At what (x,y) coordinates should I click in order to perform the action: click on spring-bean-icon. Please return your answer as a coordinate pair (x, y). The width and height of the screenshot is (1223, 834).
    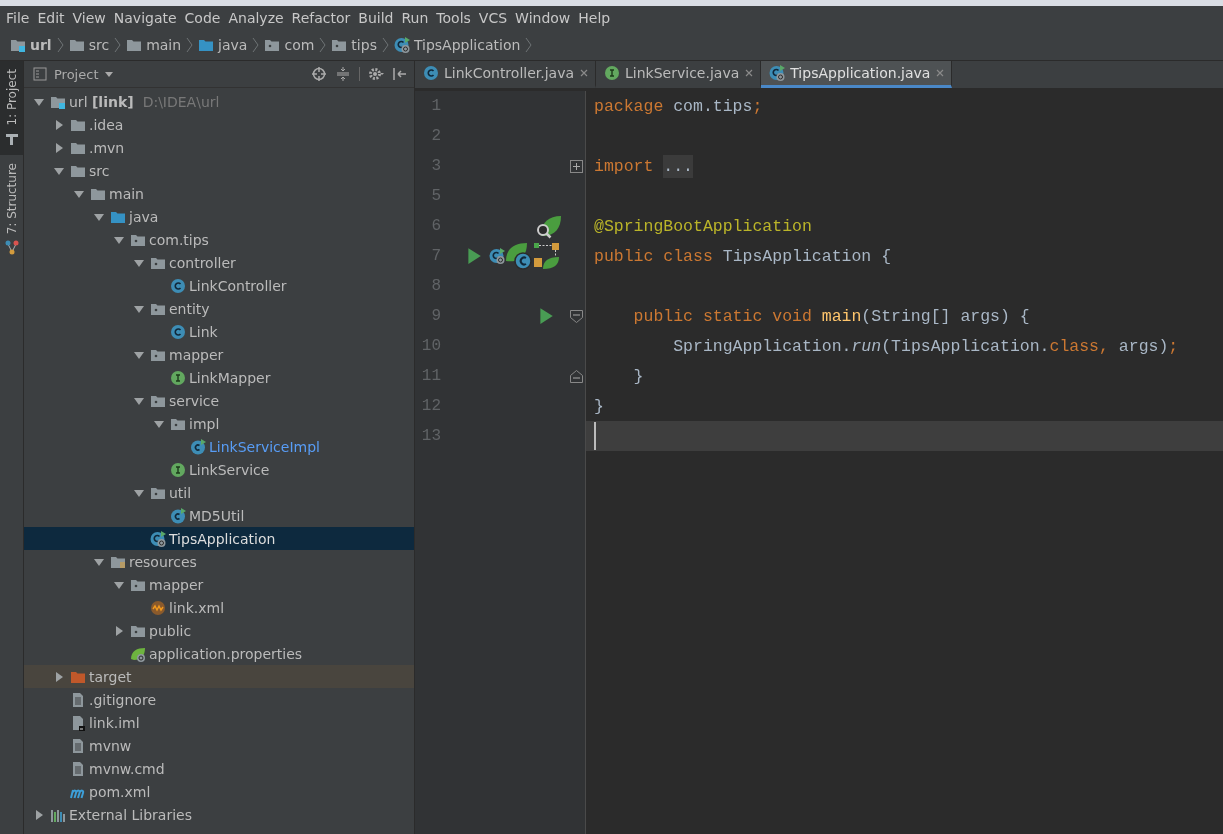
    Looking at the image, I should click on (519, 256).